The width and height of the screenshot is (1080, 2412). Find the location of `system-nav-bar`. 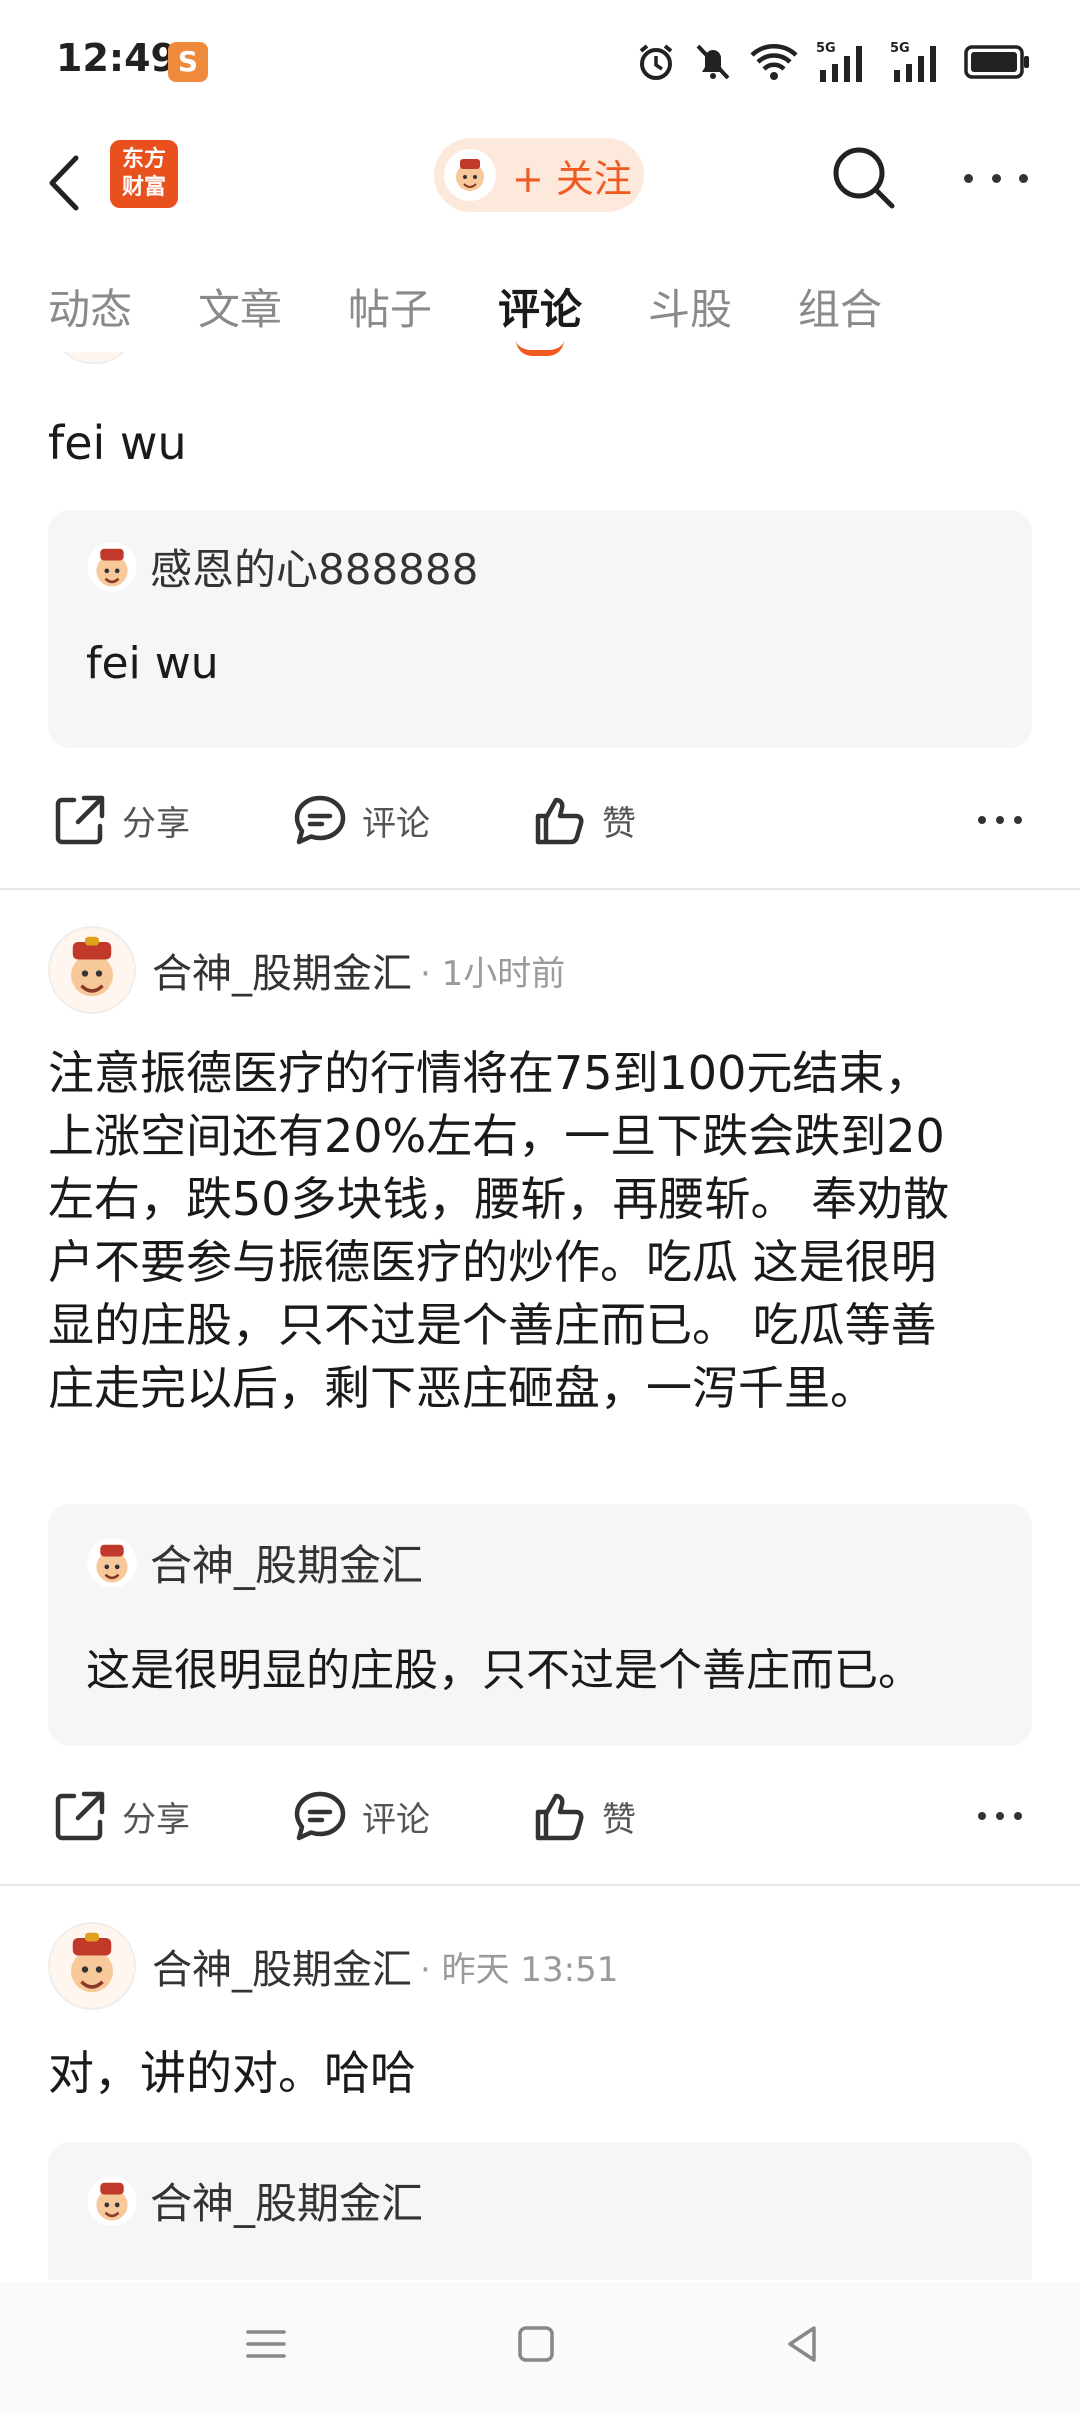

system-nav-bar is located at coordinates (540, 2347).